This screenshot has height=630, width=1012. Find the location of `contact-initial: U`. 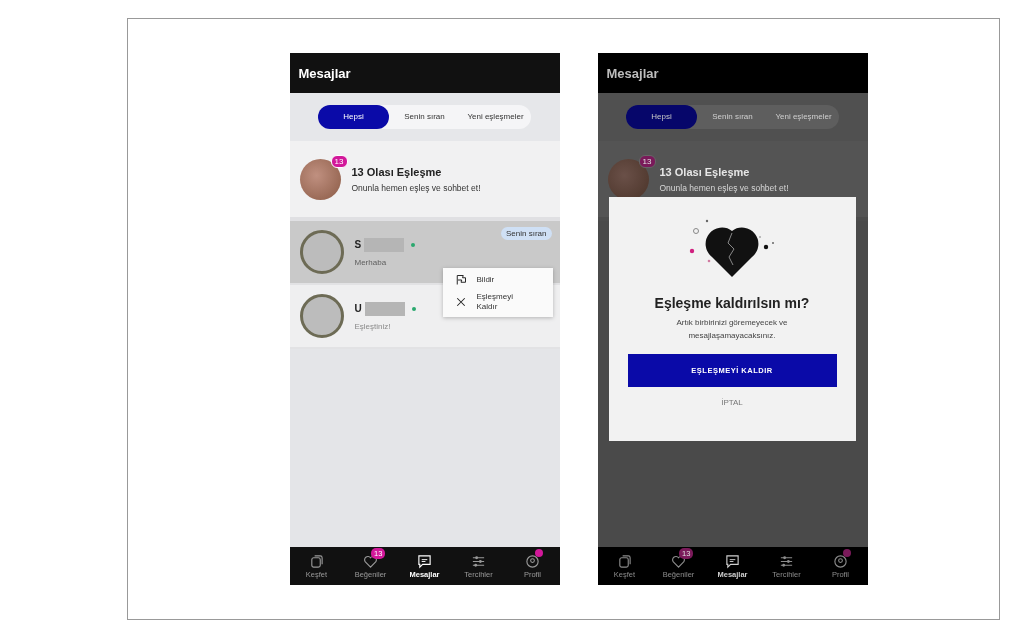

contact-initial: U is located at coordinates (358, 308).